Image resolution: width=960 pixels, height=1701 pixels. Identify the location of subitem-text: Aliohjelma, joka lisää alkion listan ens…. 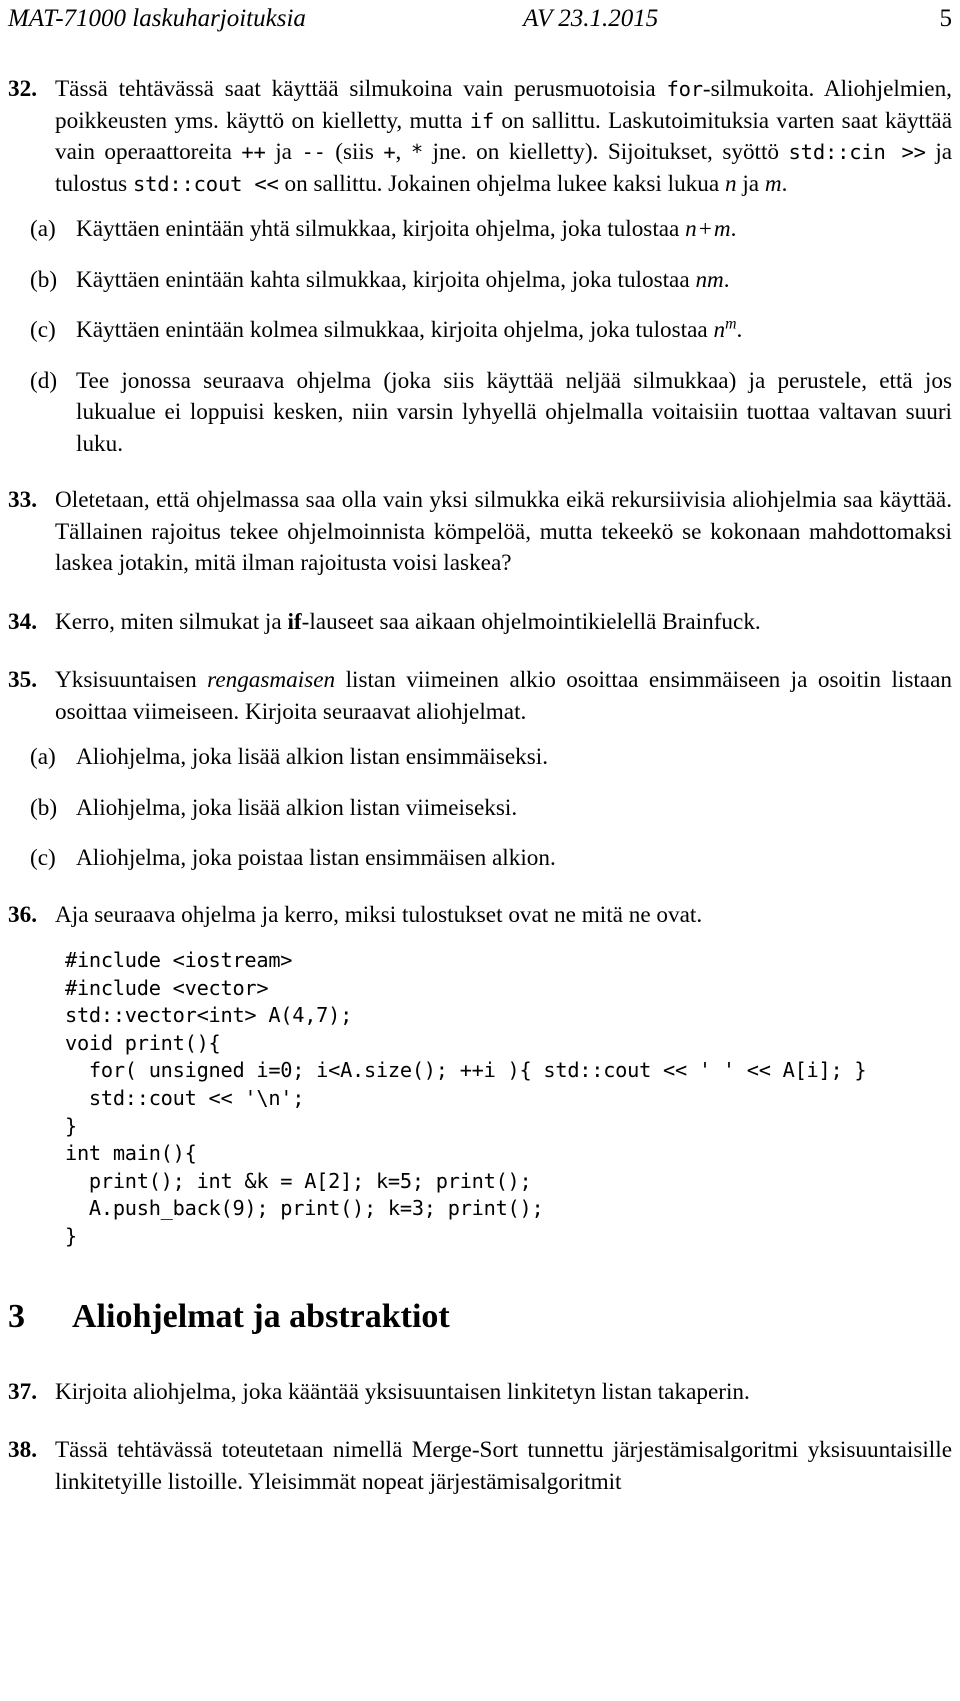
(312, 757).